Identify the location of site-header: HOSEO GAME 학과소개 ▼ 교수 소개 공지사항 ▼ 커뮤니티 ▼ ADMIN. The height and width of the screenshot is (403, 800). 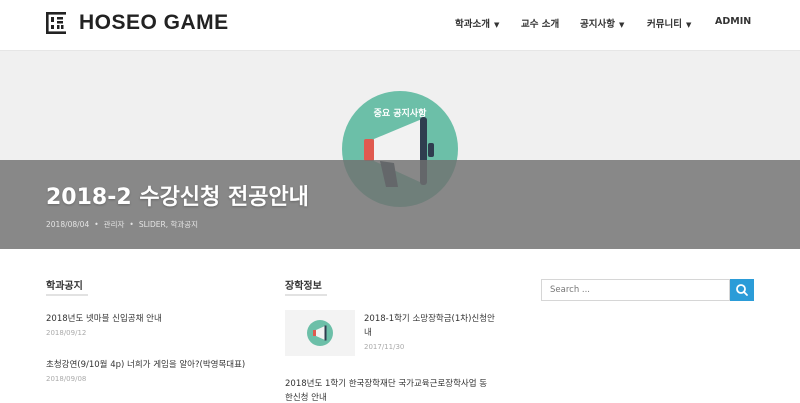
(400, 25).